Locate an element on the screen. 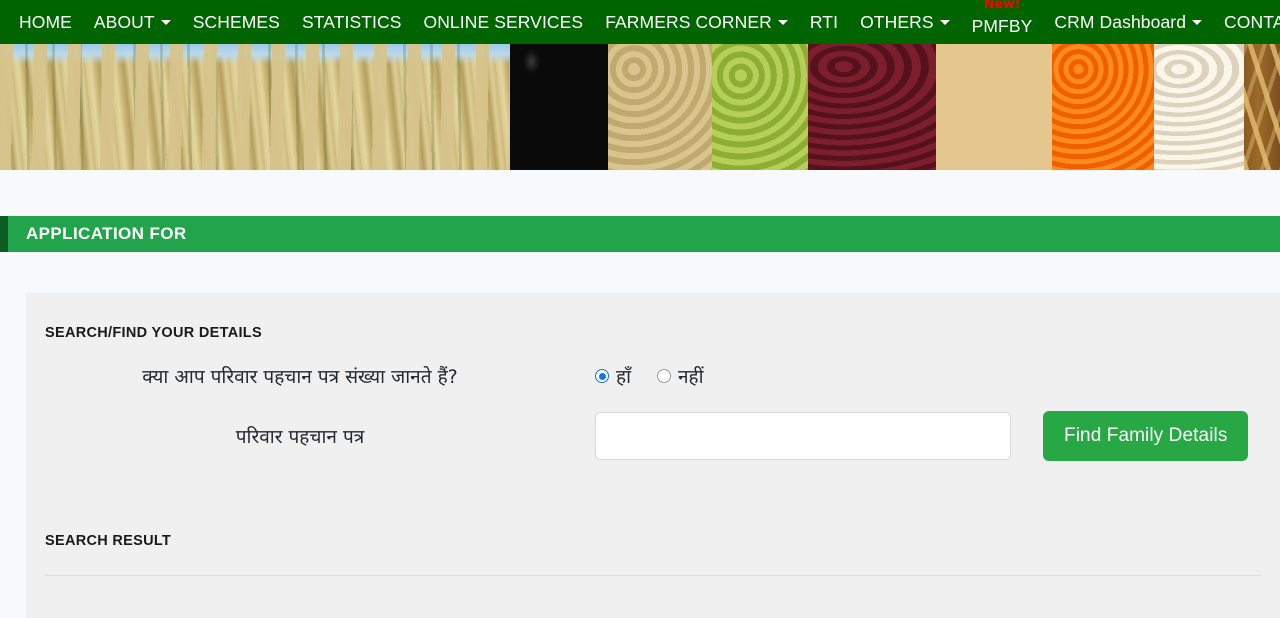 The image size is (1280, 618). nav-item-crm-dashboard: CRM Dashboard is located at coordinates (1128, 22).